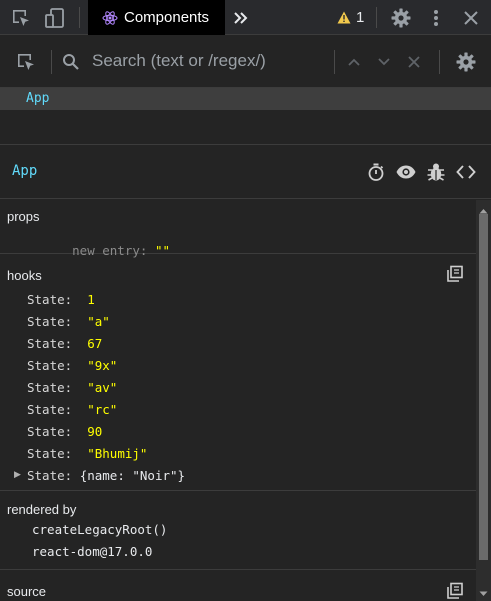 The height and width of the screenshot is (601, 491). I want to click on hook-state-row: State: {name: "Noir"}, so click(106, 475).